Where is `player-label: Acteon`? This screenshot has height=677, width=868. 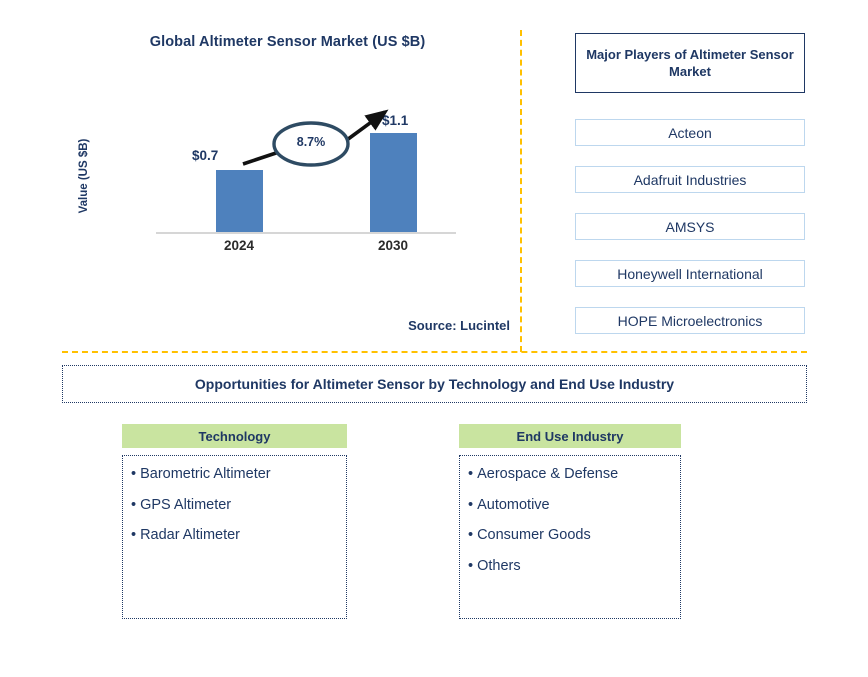 player-label: Acteon is located at coordinates (690, 132).